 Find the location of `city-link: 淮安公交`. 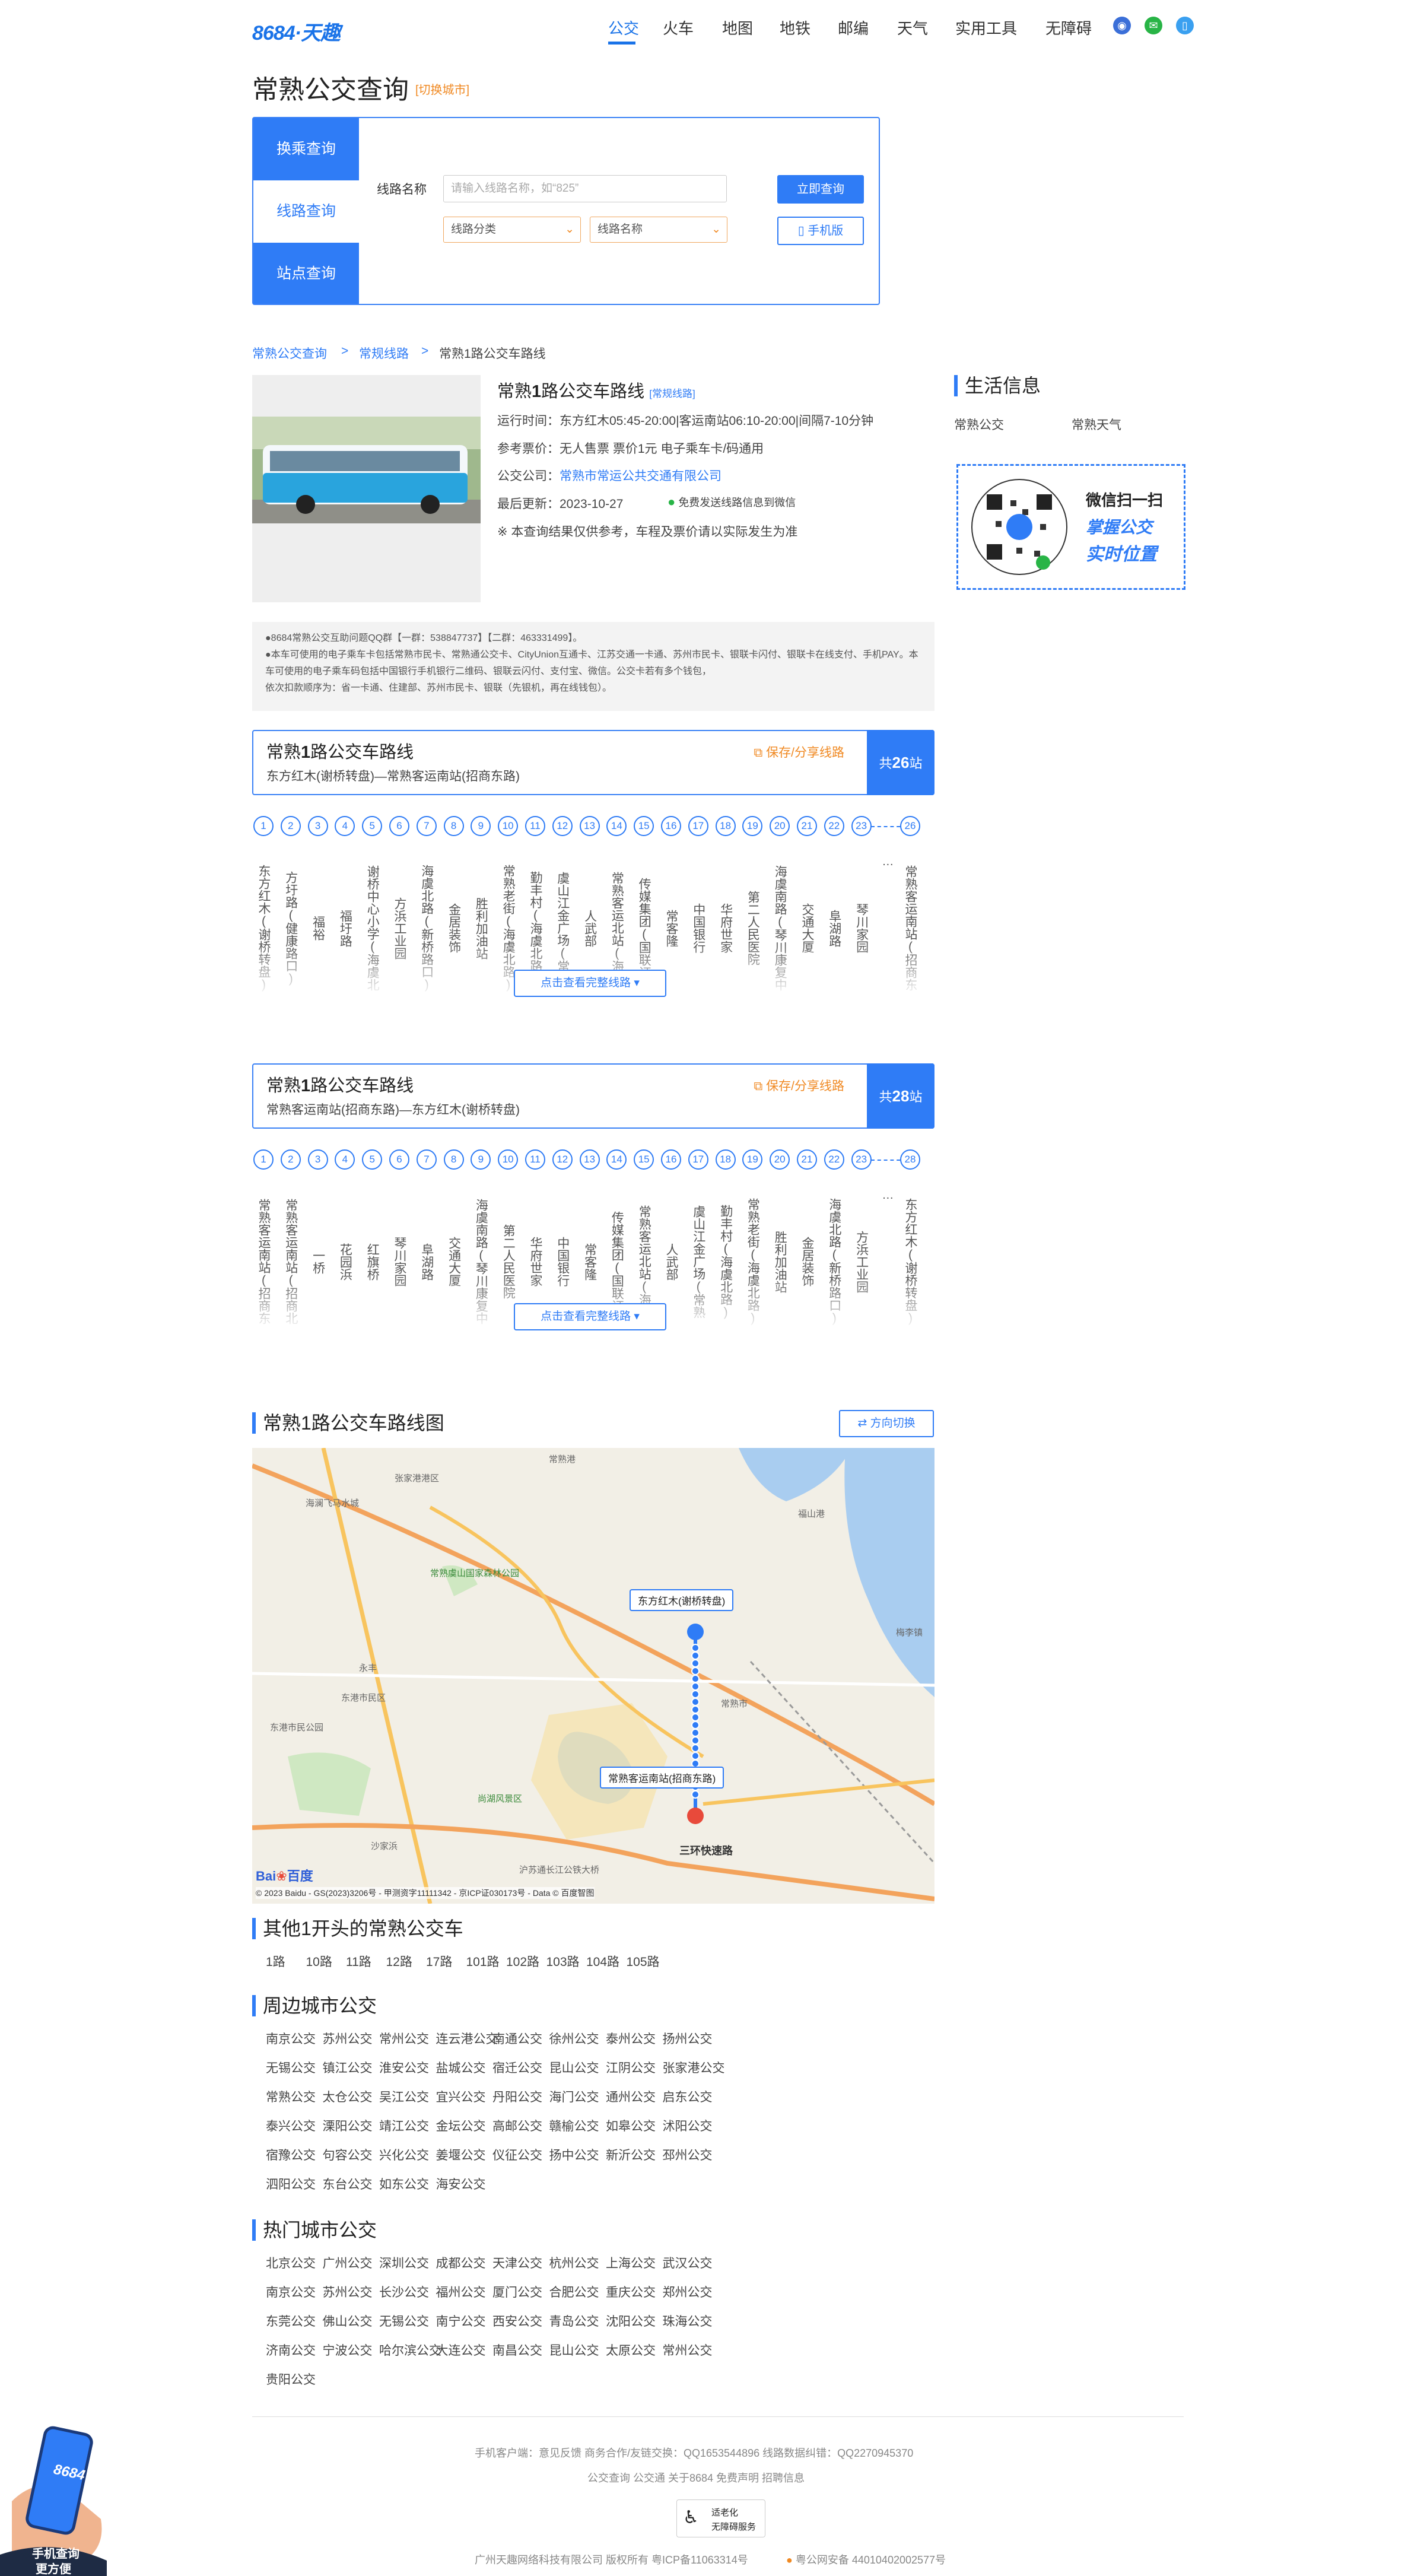

city-link: 淮安公交 is located at coordinates (404, 2067).